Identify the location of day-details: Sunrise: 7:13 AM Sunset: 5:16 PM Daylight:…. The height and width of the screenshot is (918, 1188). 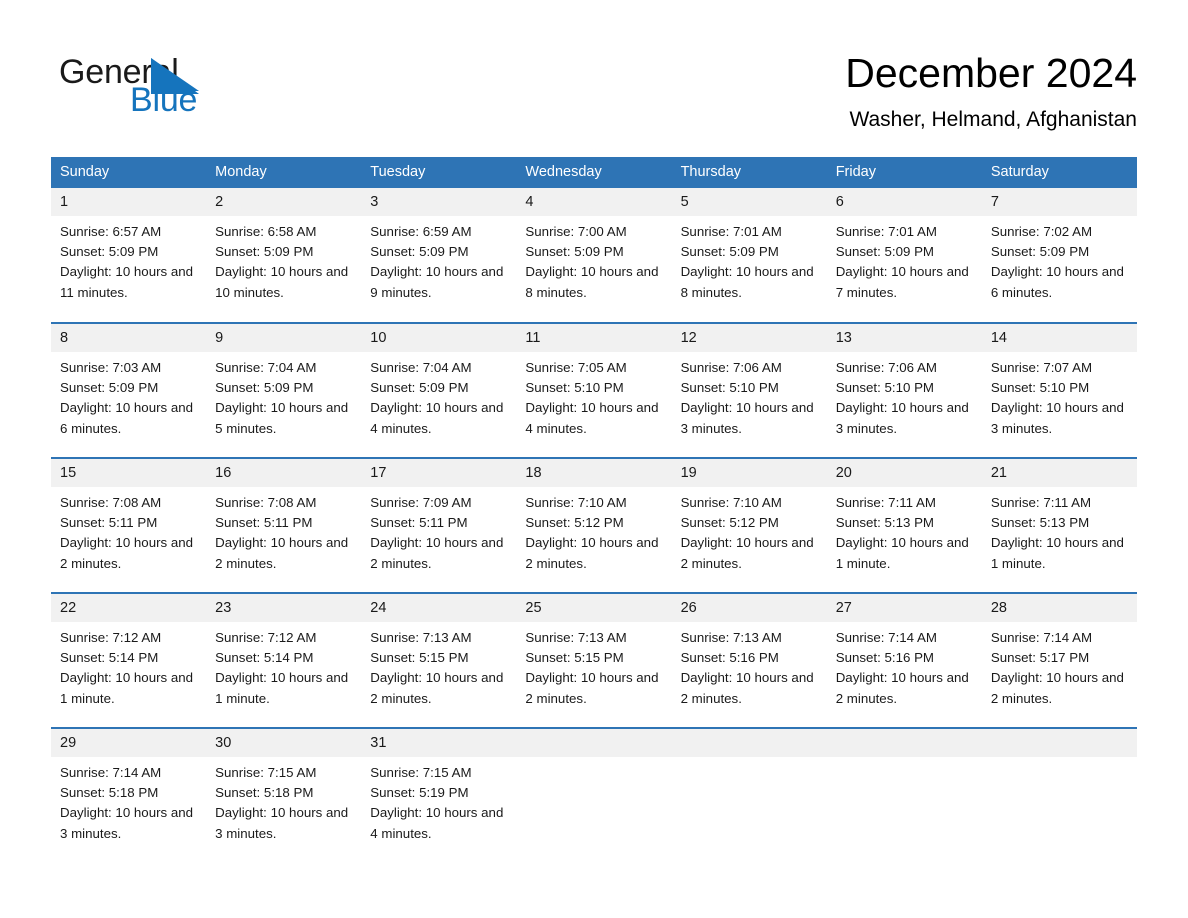
(749, 665).